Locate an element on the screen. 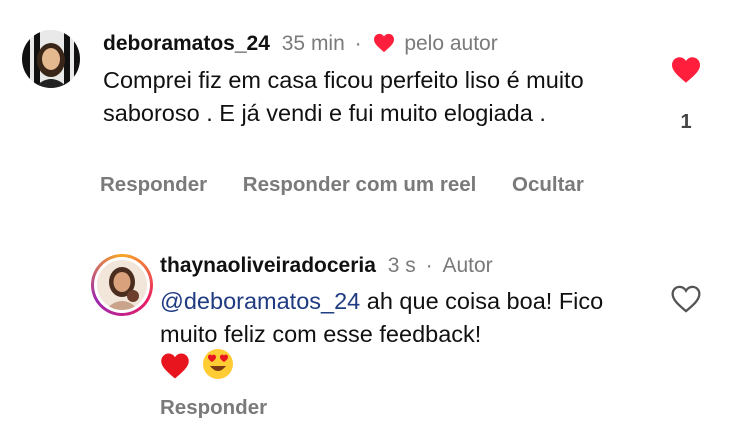 Image resolution: width=739 pixels, height=439 pixels. comment-actions: Responder Responder com um reel Ocultar is located at coordinates (357, 185).